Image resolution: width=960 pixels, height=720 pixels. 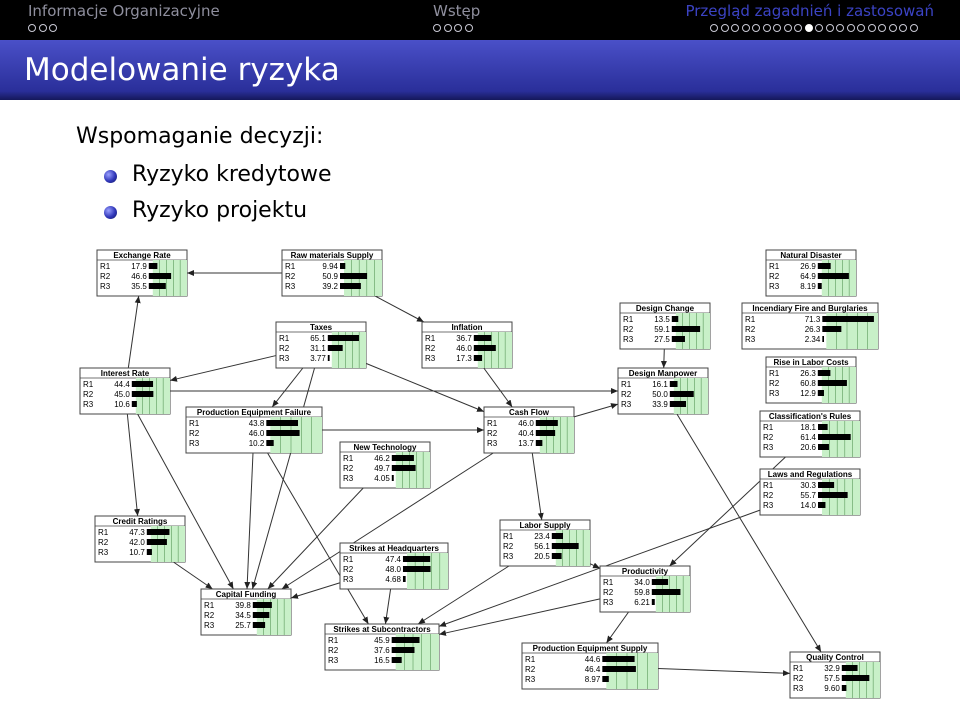 What do you see at coordinates (663, 391) in the screenshot?
I see `node-manpower: Design Manpower R1 16.1 R2 50.0 R3 33.9` at bounding box center [663, 391].